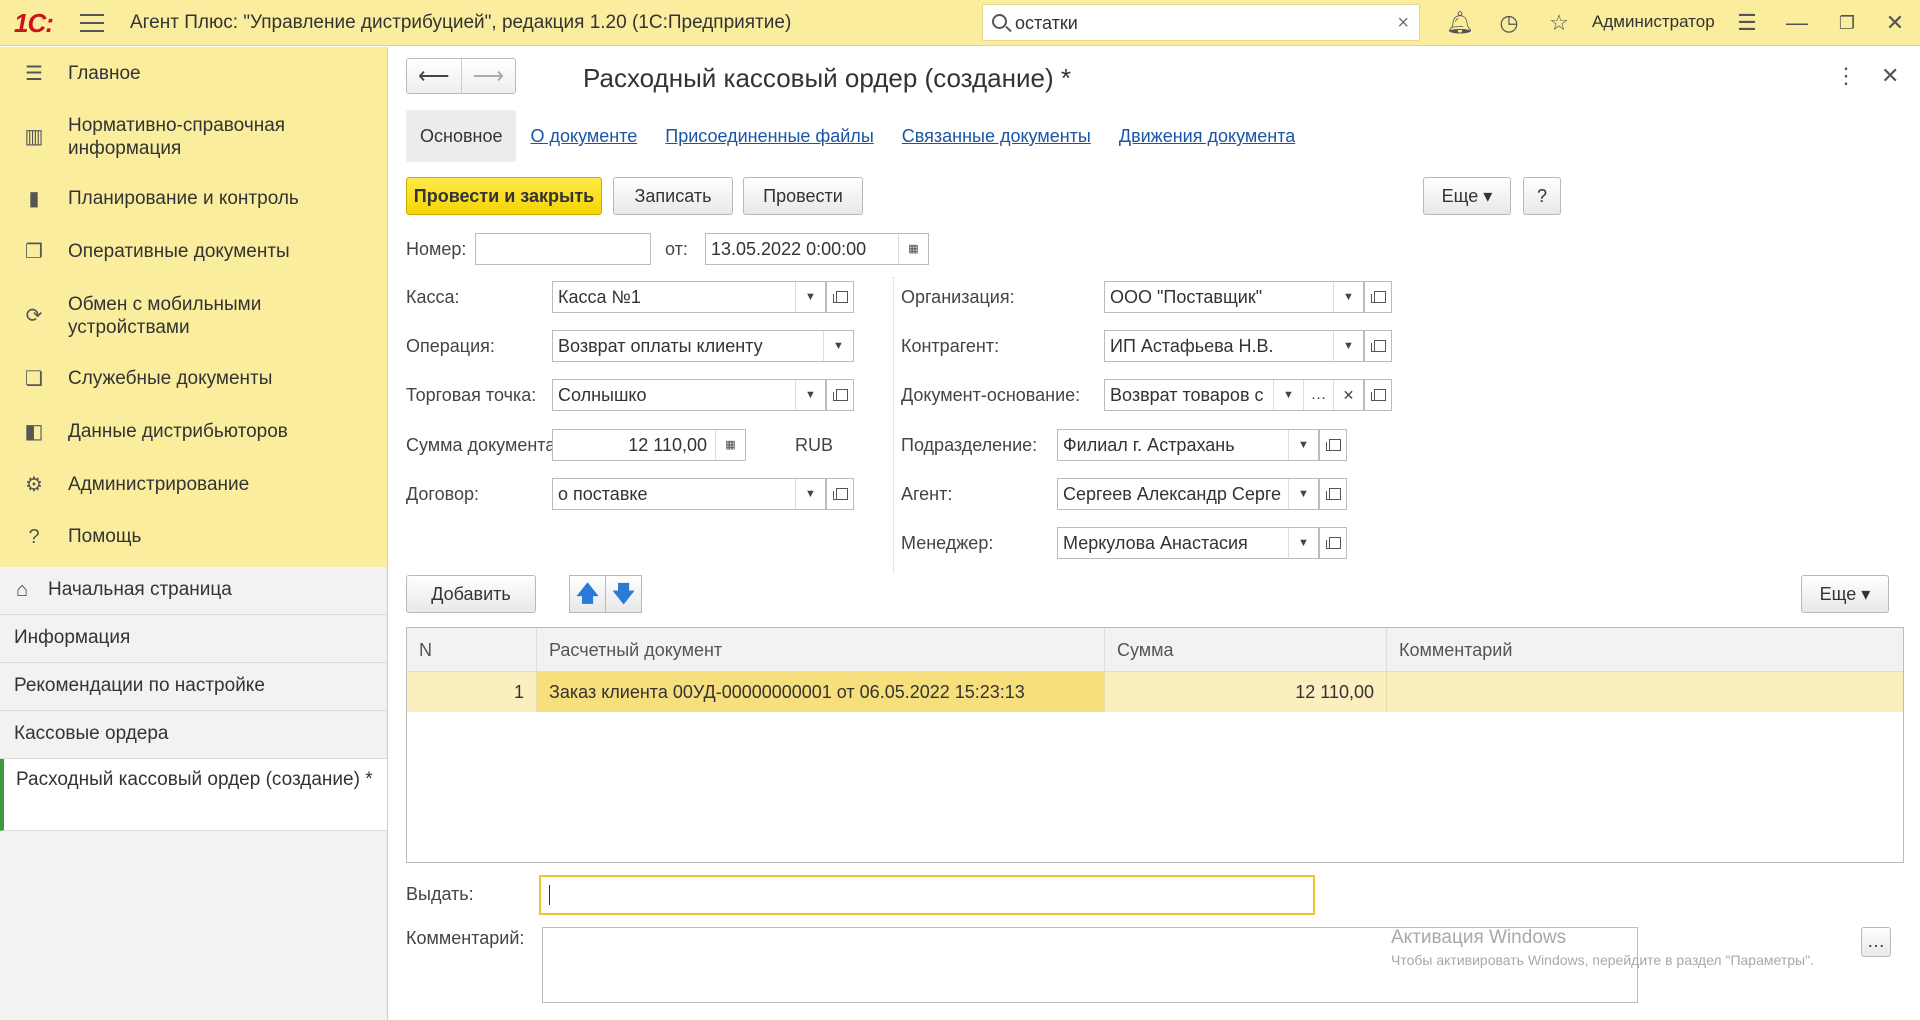  What do you see at coordinates (193, 379) in the screenshot?
I see `section-service-docs: ❏ Служебные документы` at bounding box center [193, 379].